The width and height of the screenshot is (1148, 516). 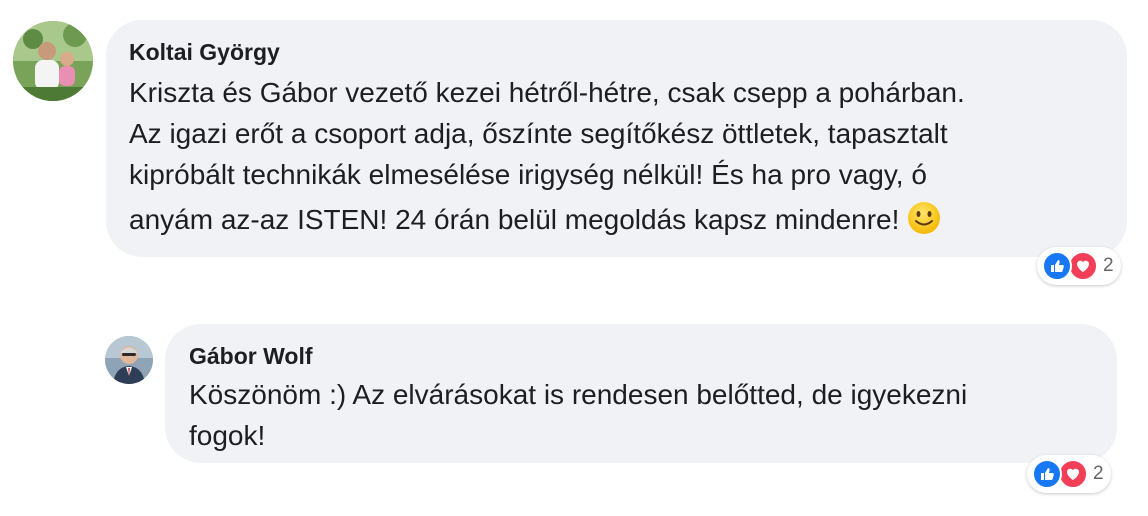 I want to click on avatar-koltai-gyorgy, so click(x=53, y=61).